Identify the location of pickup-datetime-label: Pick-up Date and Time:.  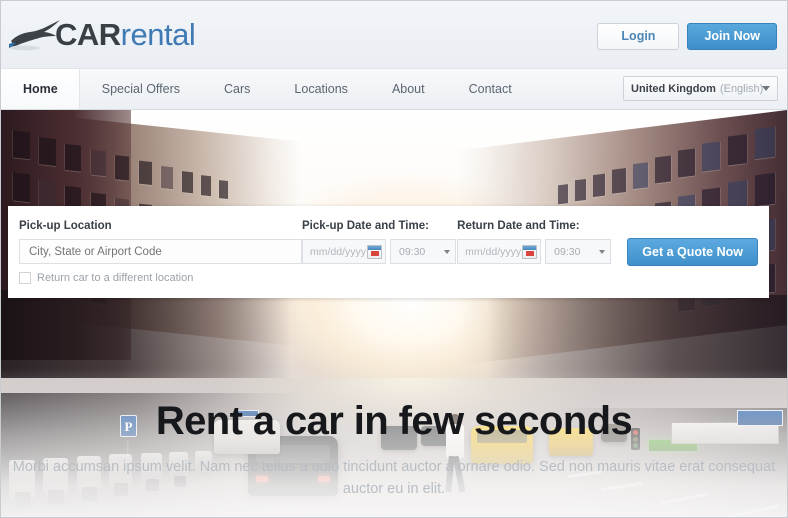
(365, 226).